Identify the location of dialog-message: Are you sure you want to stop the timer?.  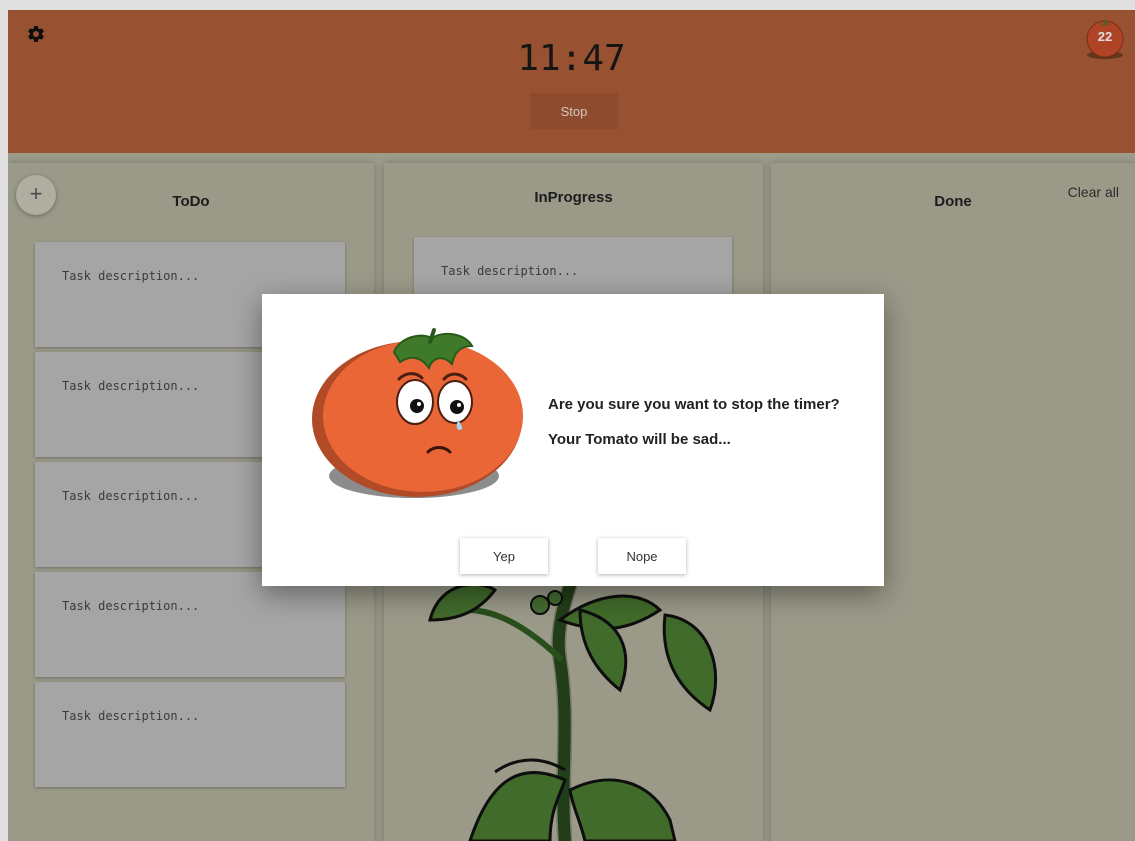
(694, 404).